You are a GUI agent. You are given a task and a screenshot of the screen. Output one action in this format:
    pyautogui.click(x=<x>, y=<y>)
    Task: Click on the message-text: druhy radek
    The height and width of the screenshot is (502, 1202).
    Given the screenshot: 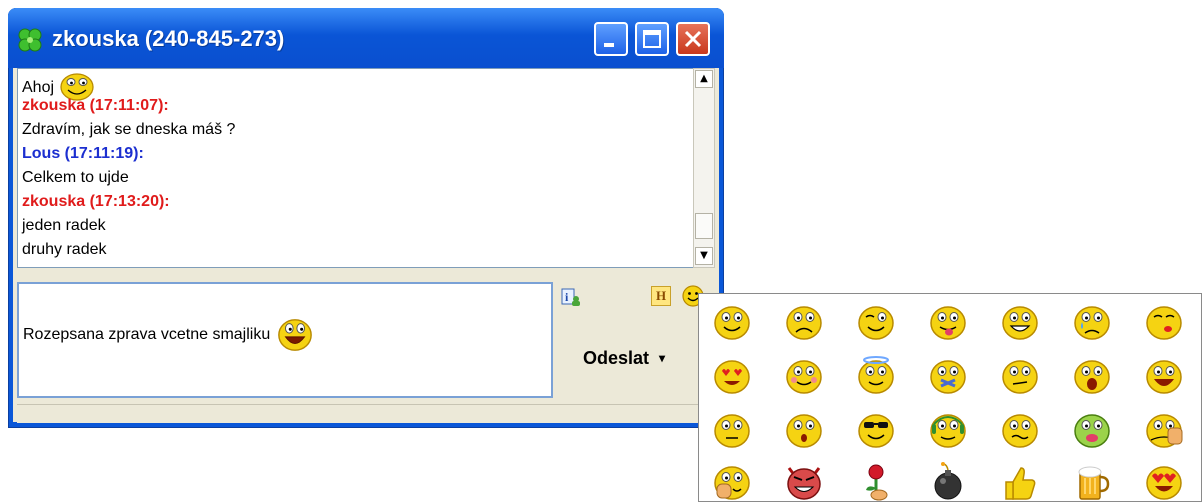 What is the action you would take?
    pyautogui.click(x=64, y=249)
    